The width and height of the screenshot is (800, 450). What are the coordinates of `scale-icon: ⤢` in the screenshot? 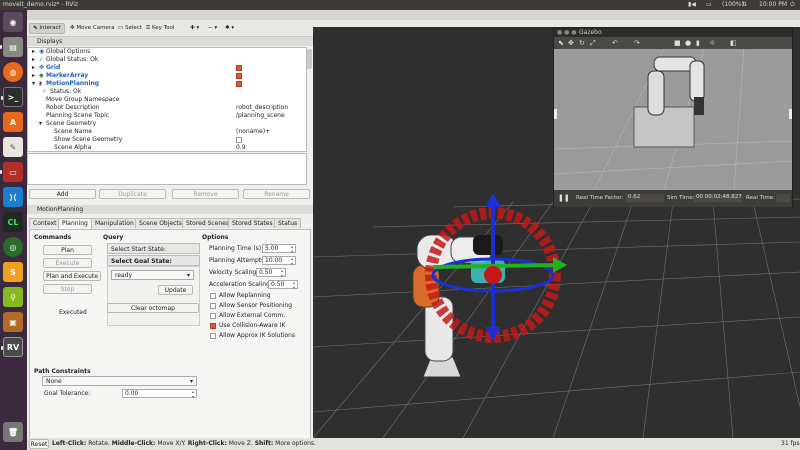 It's located at (593, 43).